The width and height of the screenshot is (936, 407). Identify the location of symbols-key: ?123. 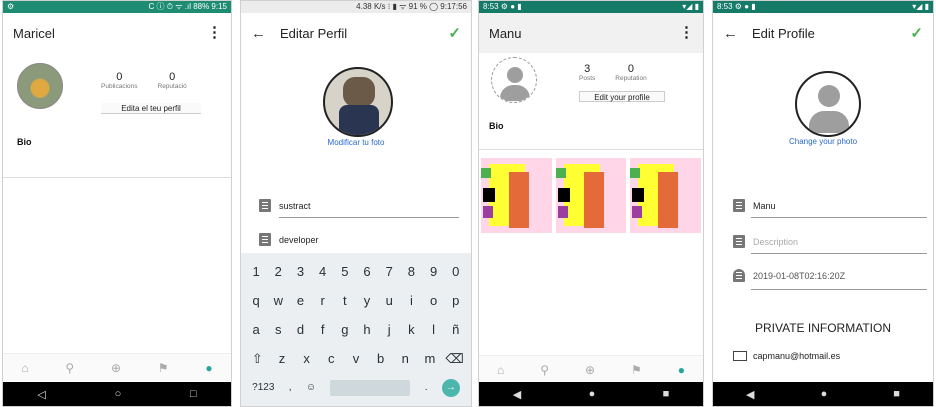
(263, 387).